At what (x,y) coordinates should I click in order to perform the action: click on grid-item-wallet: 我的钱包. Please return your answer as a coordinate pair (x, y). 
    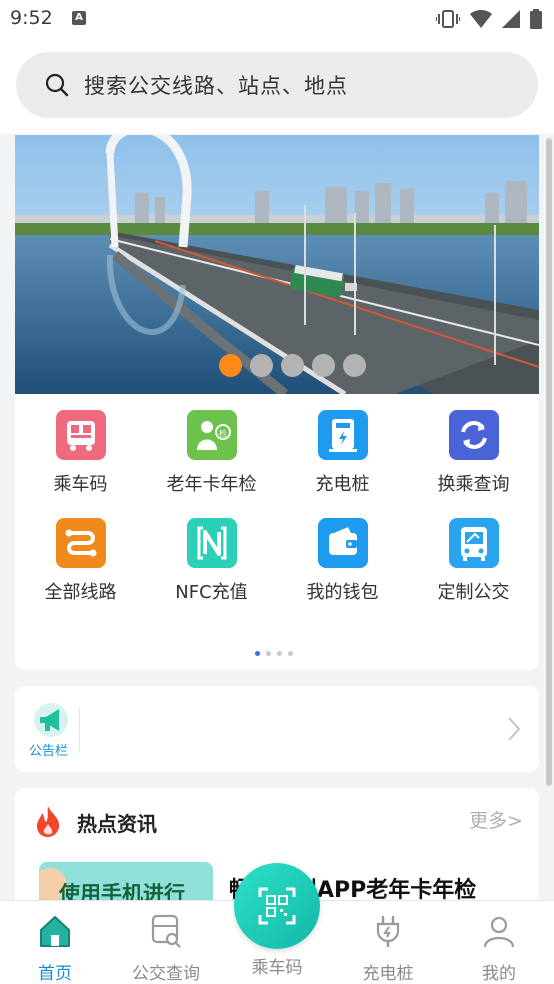
    Looking at the image, I should click on (342, 561).